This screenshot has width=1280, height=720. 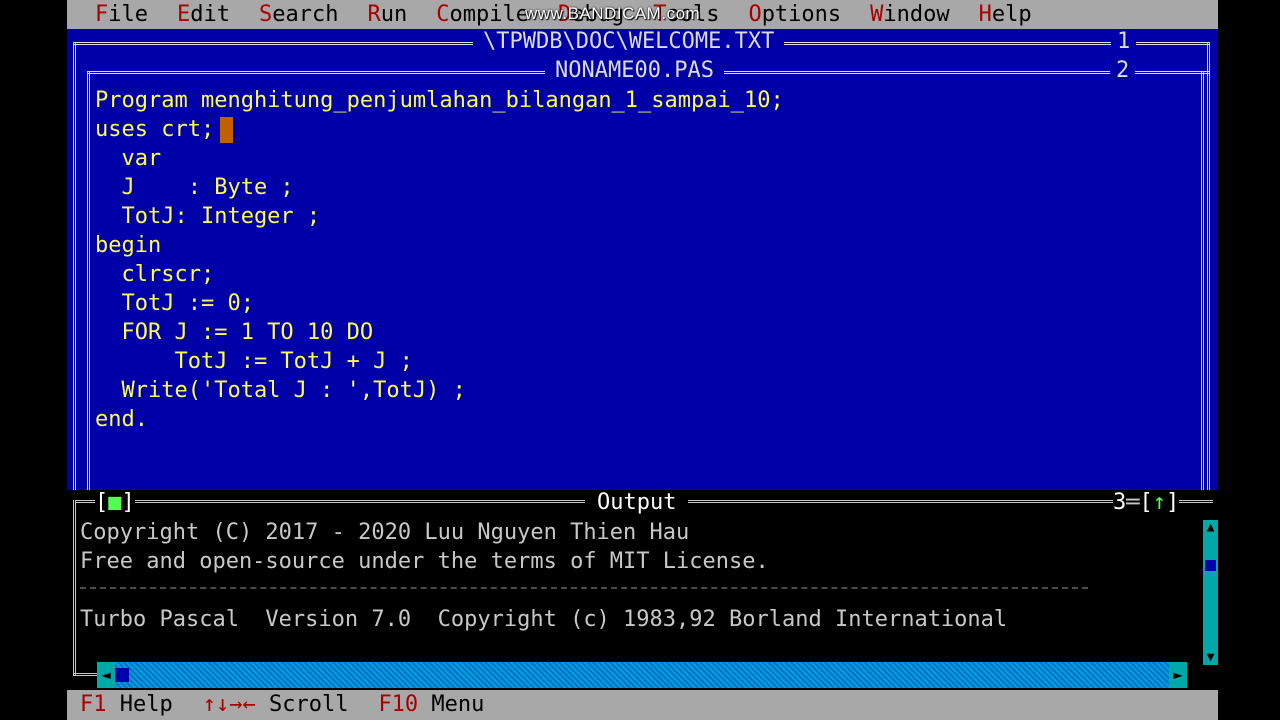 What do you see at coordinates (121, 419) in the screenshot?
I see `code-line: end.` at bounding box center [121, 419].